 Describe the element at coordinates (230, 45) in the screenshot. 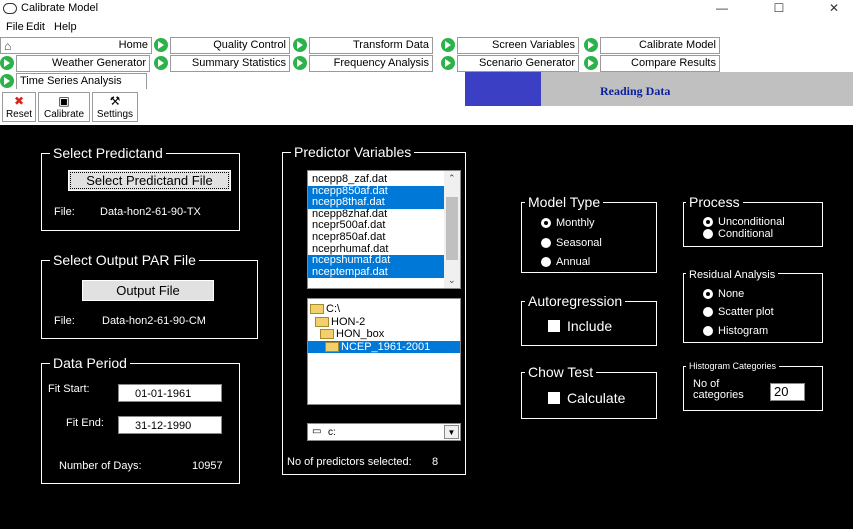

I see `nav-quality-control-button: Quality Control` at that location.